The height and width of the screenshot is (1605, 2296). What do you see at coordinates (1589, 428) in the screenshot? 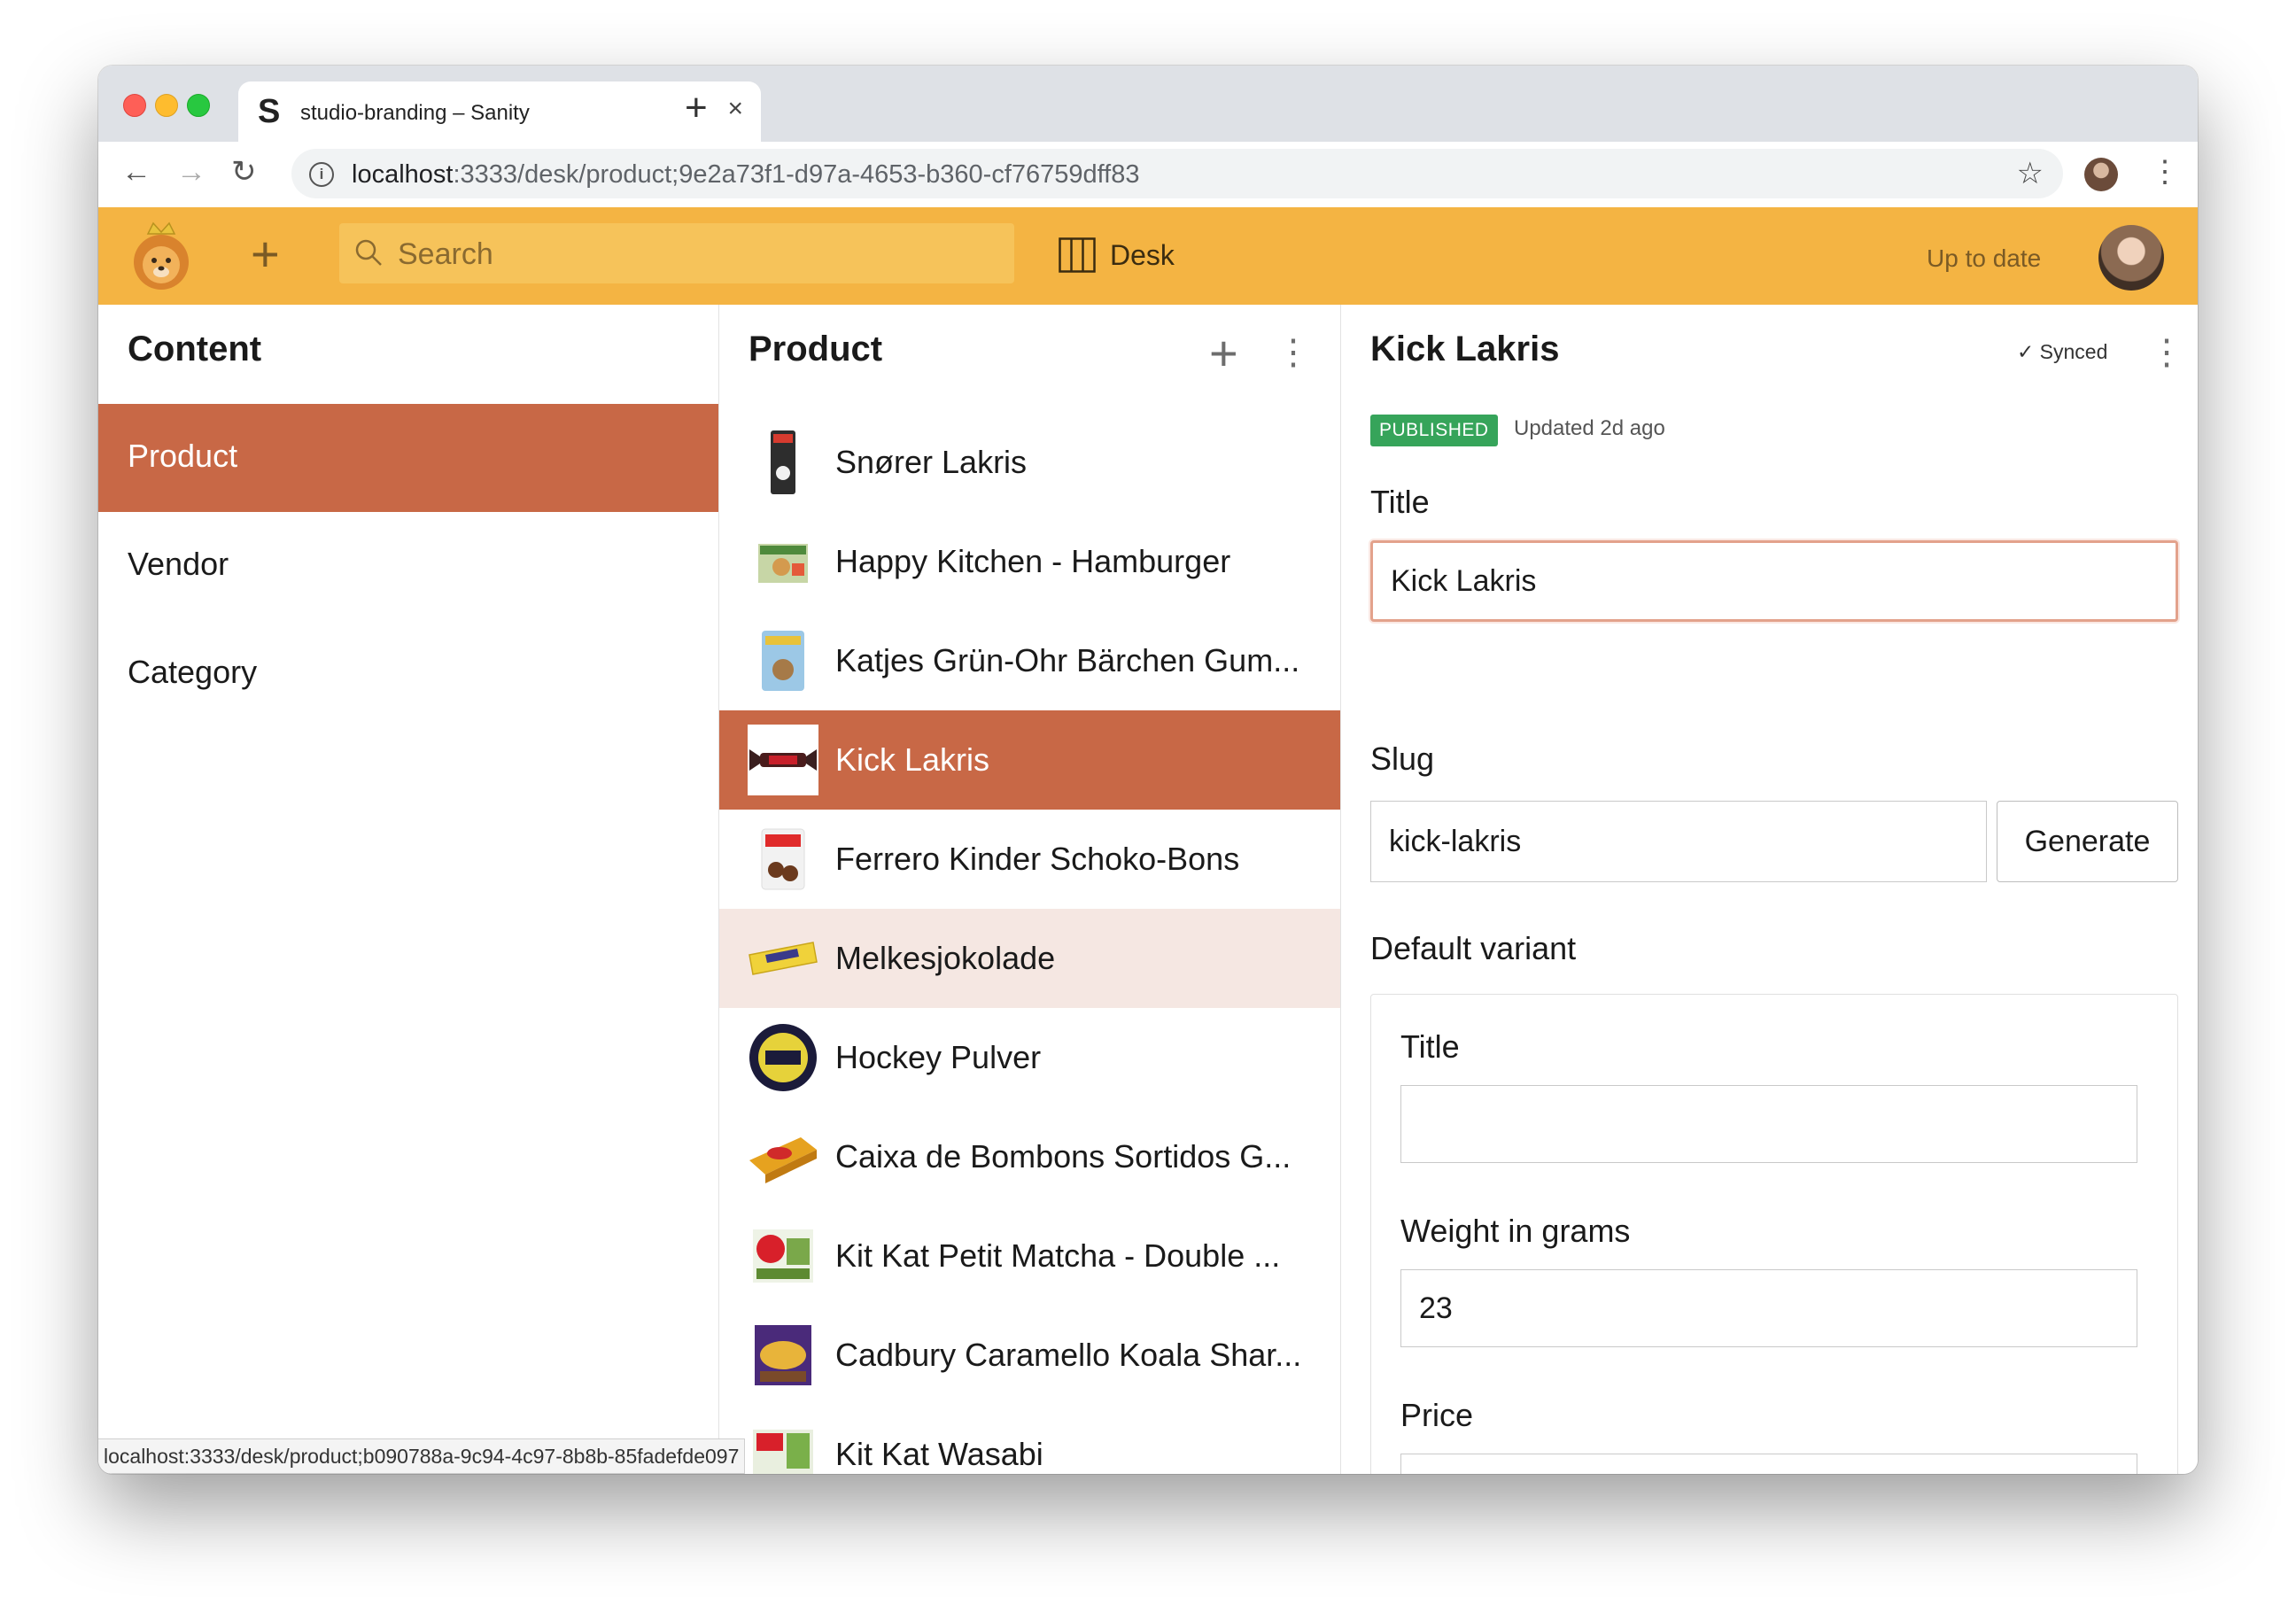
I see `updated-timestamp: Updated 2d ago` at bounding box center [1589, 428].